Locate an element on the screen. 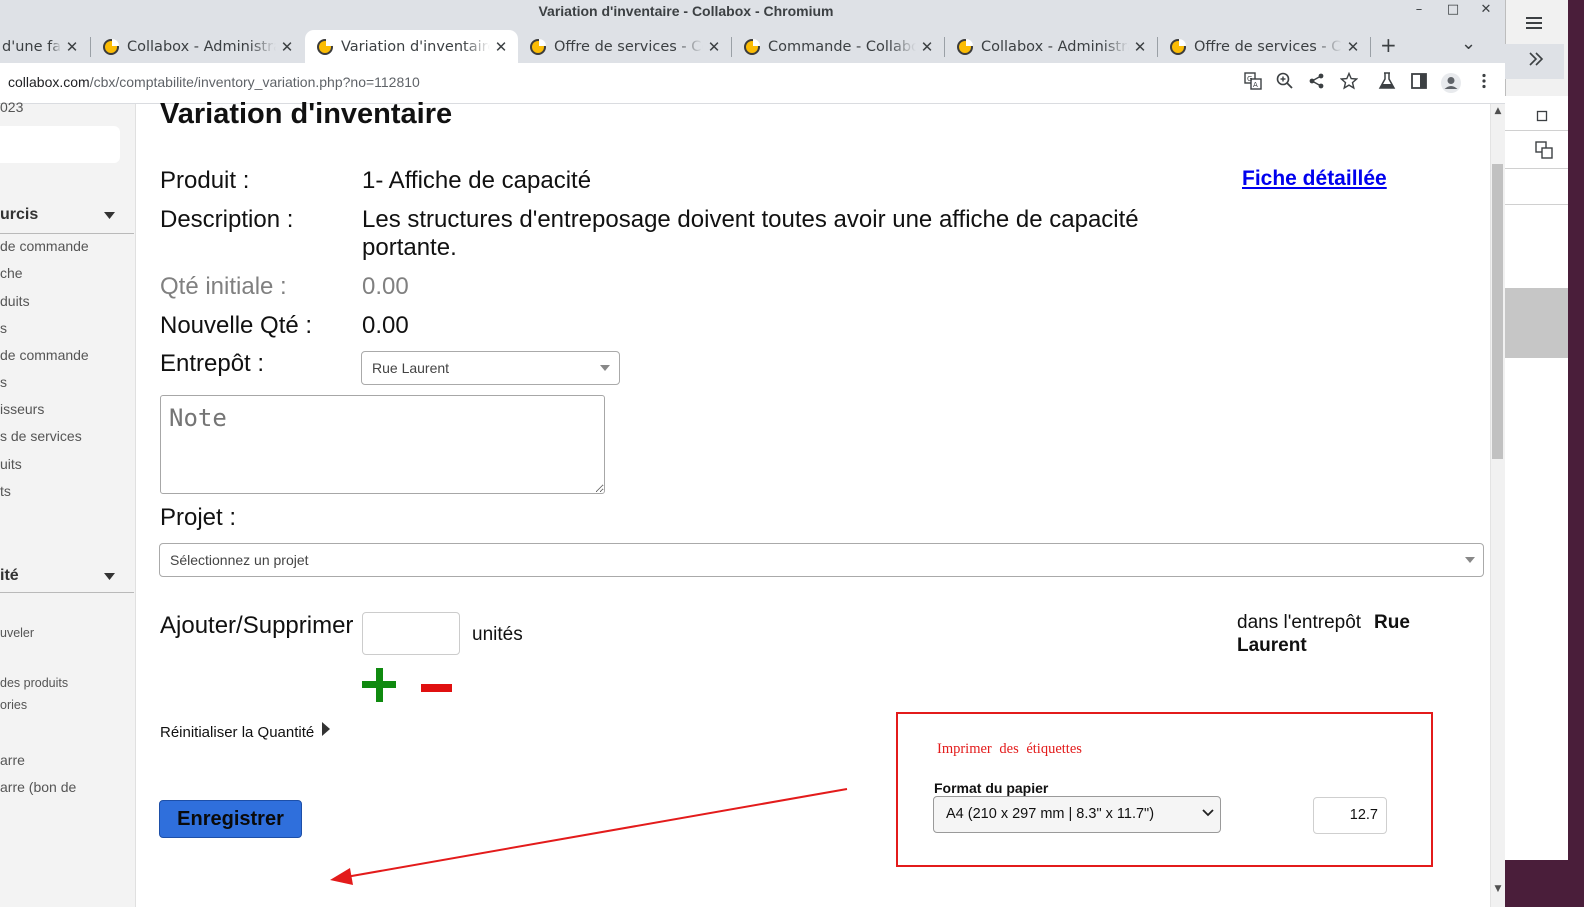 Image resolution: width=1584 pixels, height=907 pixels. desktop-edge is located at coordinates (1576, 453).